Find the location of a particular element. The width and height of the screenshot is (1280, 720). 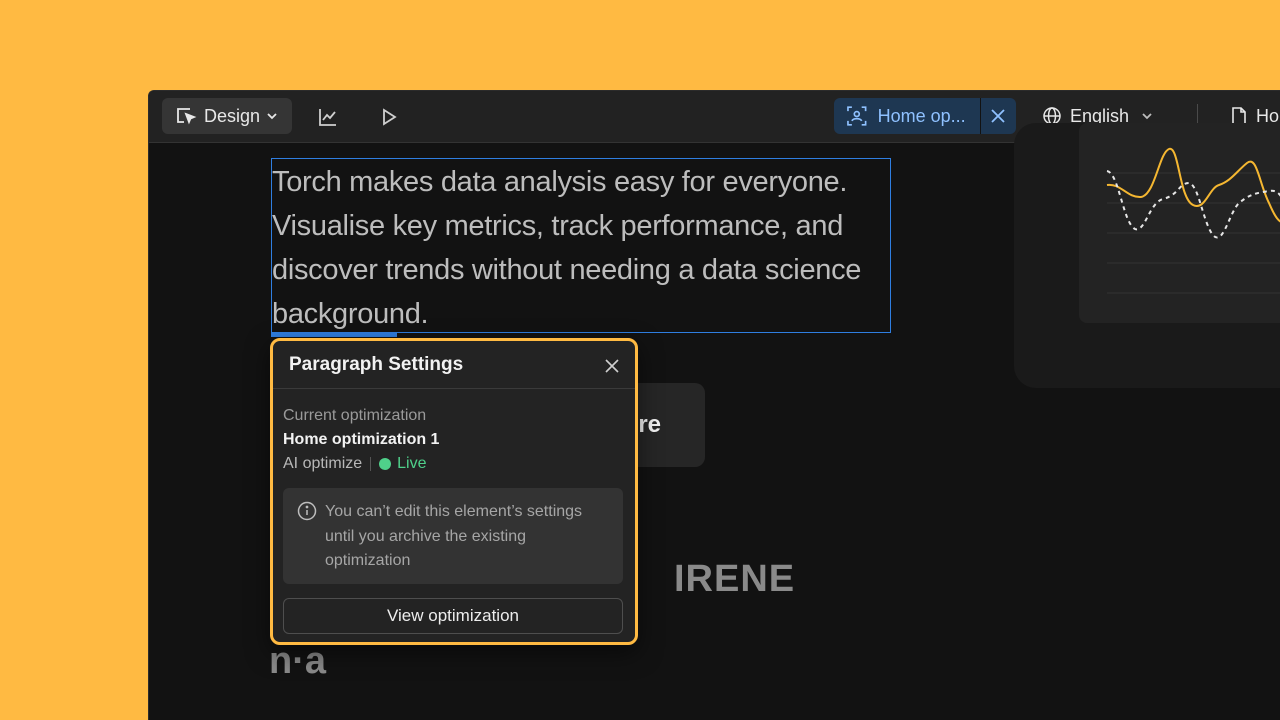

design-mode-dropdown: Design is located at coordinates (227, 116).